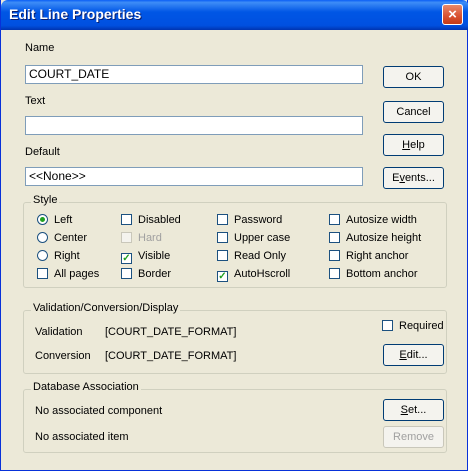 This screenshot has width=468, height=471. I want to click on style-option-hard: Hard, so click(141, 238).